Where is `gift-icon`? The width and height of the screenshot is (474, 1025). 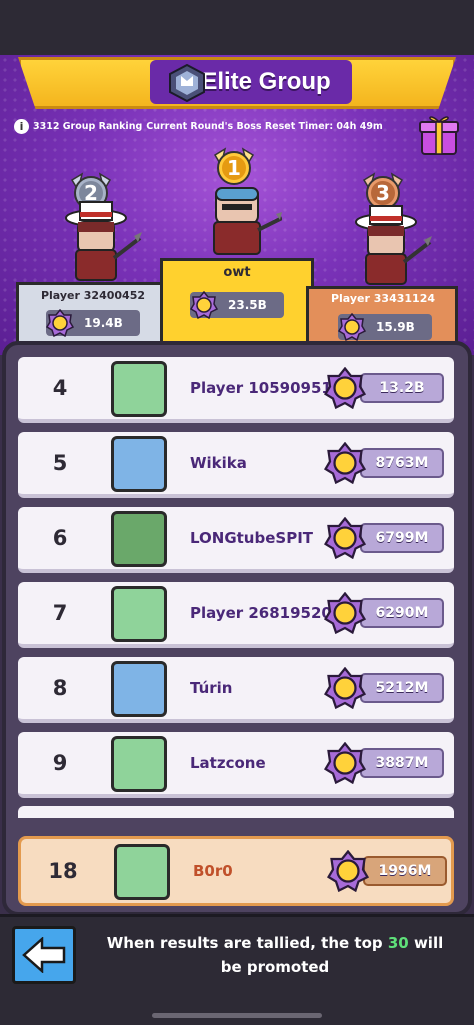 gift-icon is located at coordinates (439, 134).